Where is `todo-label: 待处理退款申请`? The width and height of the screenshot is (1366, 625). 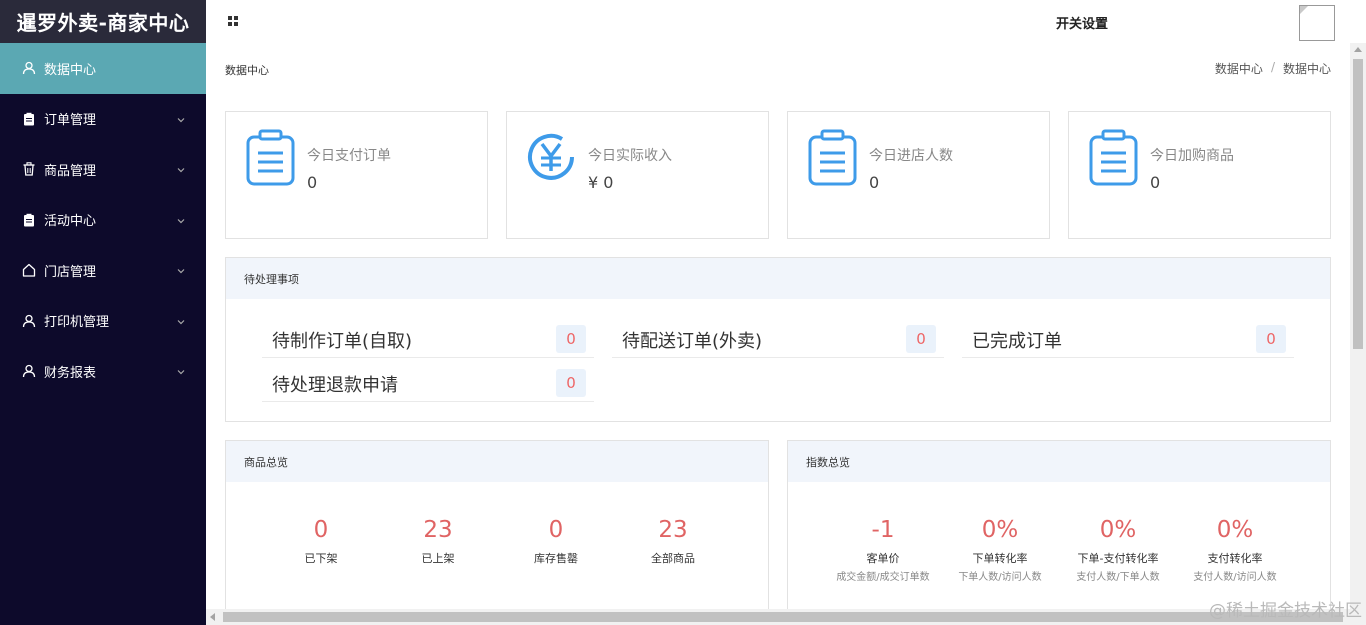
todo-label: 待处理退款申请 is located at coordinates (335, 385).